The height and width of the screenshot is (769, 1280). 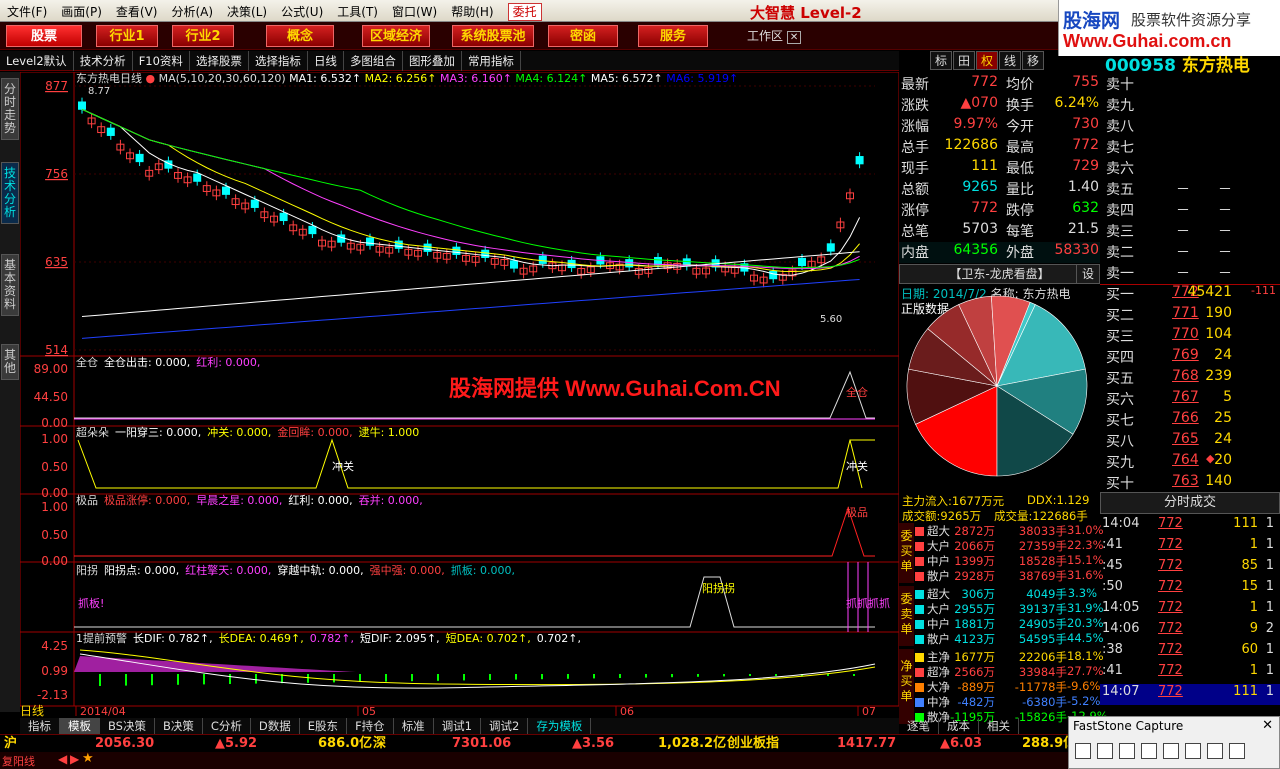 I want to click on indicator-tab: B决策, so click(x=179, y=726).